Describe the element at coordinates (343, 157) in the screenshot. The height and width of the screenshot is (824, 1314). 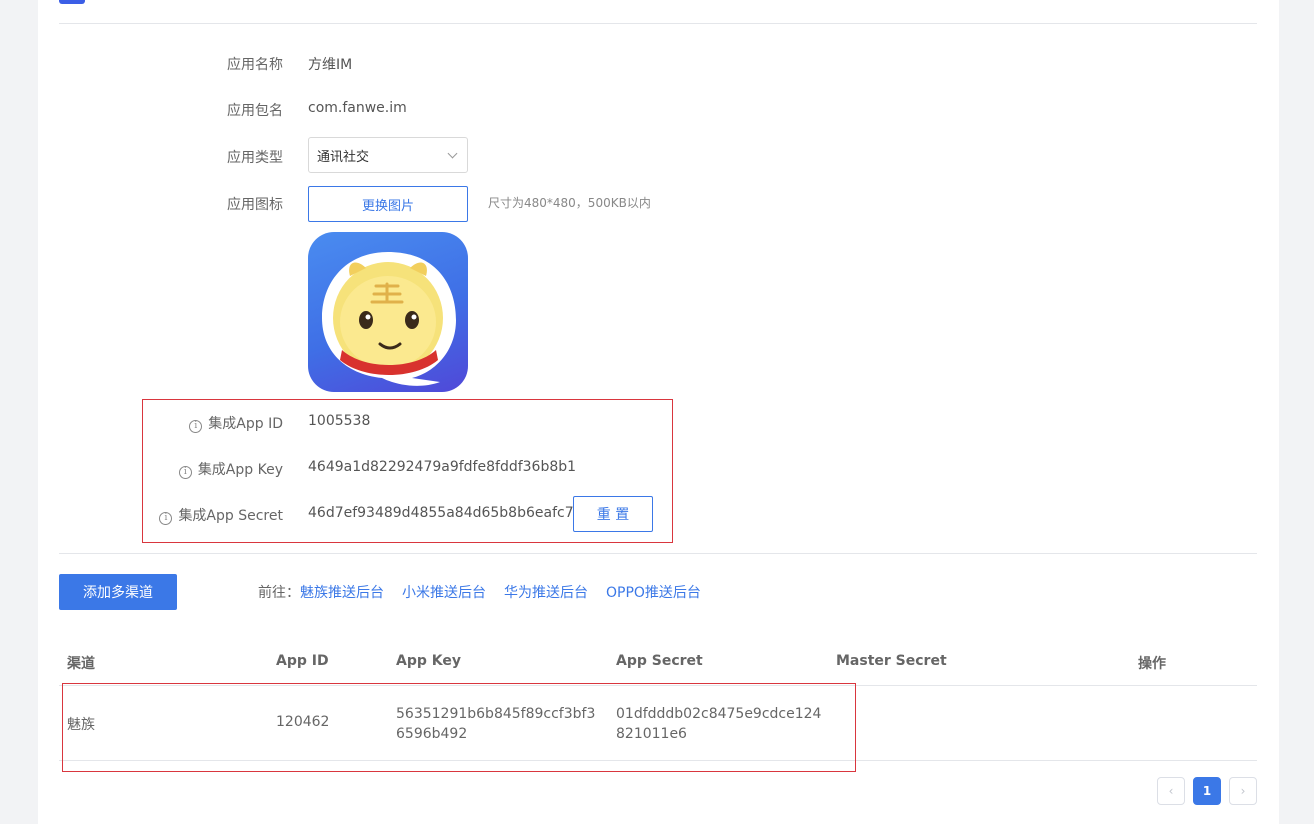
I see `app-type-value: 通讯社交` at that location.